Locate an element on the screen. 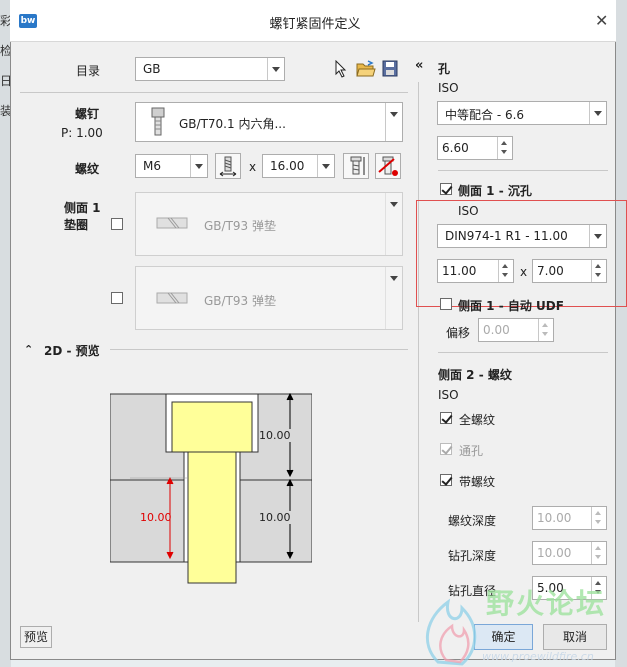 The image size is (627, 667). thread-depth-label: 螺纹深度 is located at coordinates (472, 521).